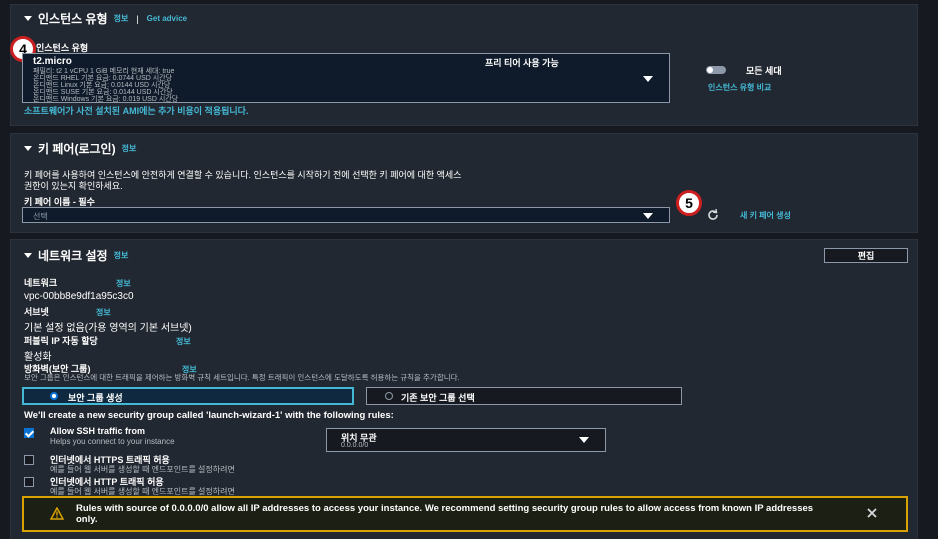 This screenshot has width=938, height=539. I want to click on network-label: 네트워크, so click(41, 283).